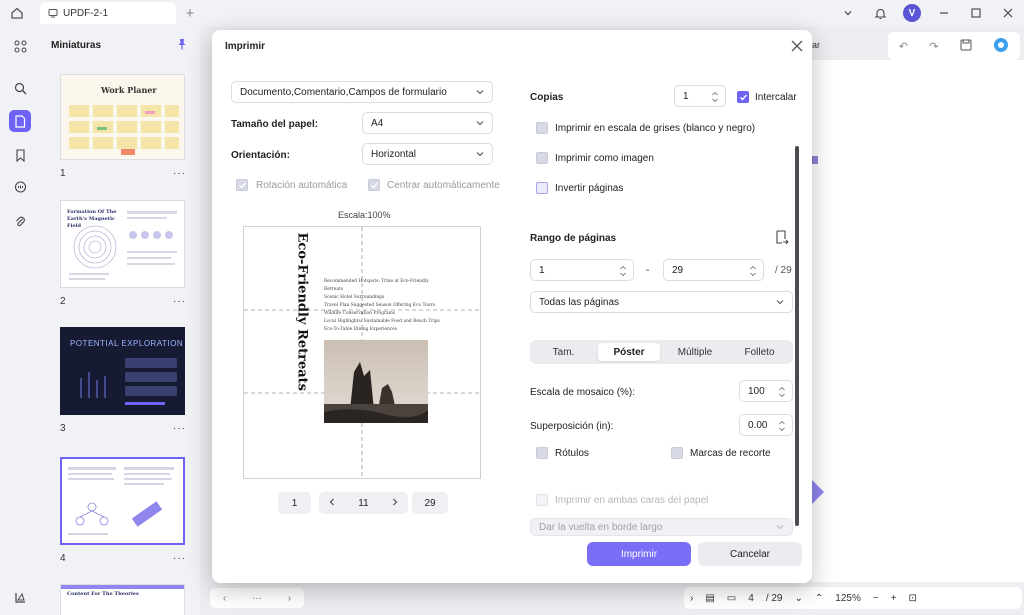 The height and width of the screenshot is (615, 1024). I want to click on close-dialog-icon, so click(797, 46).